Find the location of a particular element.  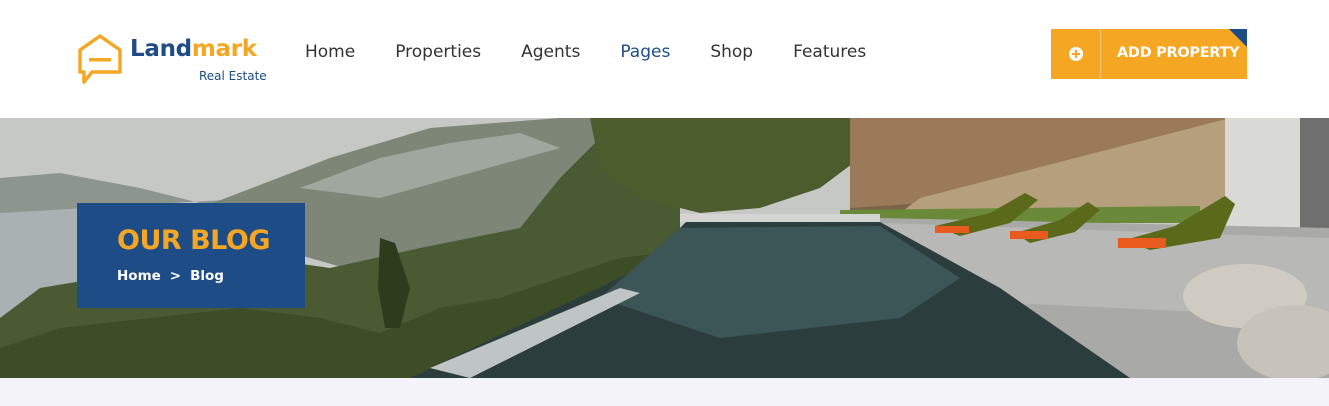

content-band is located at coordinates (664, 392).